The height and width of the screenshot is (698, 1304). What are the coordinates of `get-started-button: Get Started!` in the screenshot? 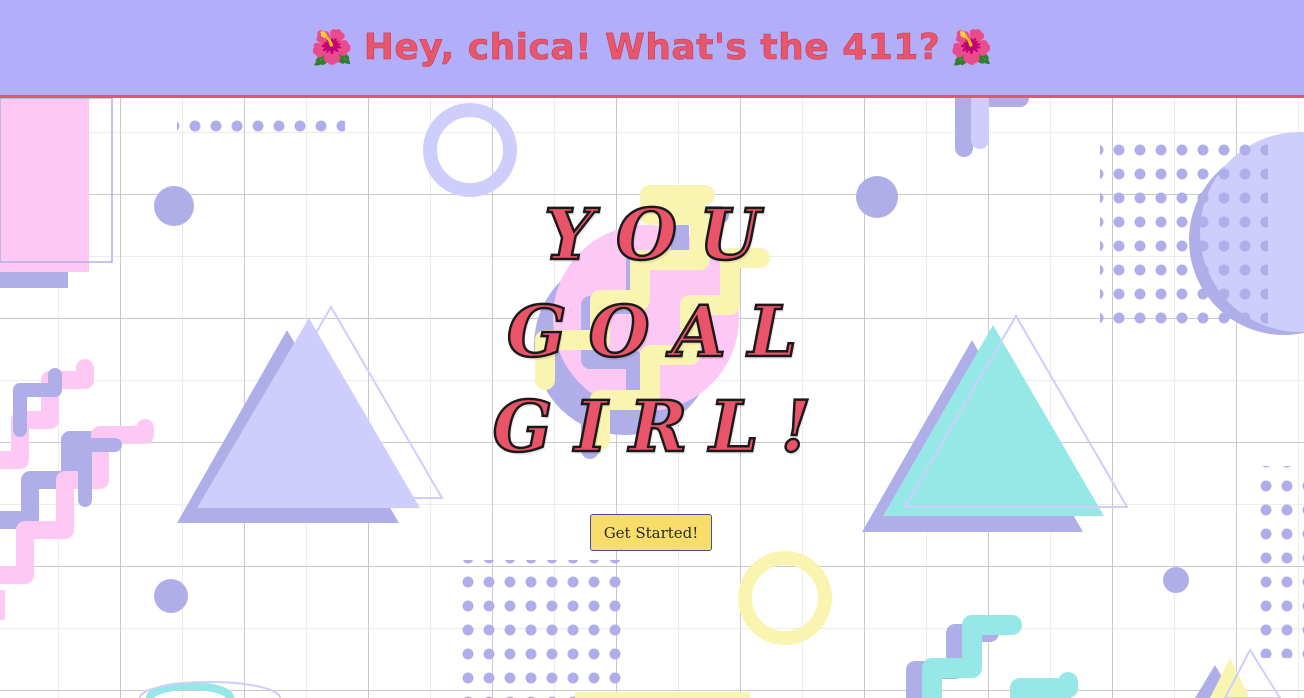 It's located at (651, 532).